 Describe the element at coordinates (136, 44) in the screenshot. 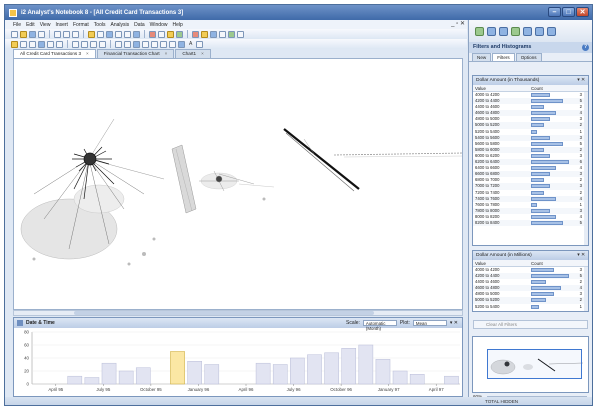

I see `line-color-icon` at that location.